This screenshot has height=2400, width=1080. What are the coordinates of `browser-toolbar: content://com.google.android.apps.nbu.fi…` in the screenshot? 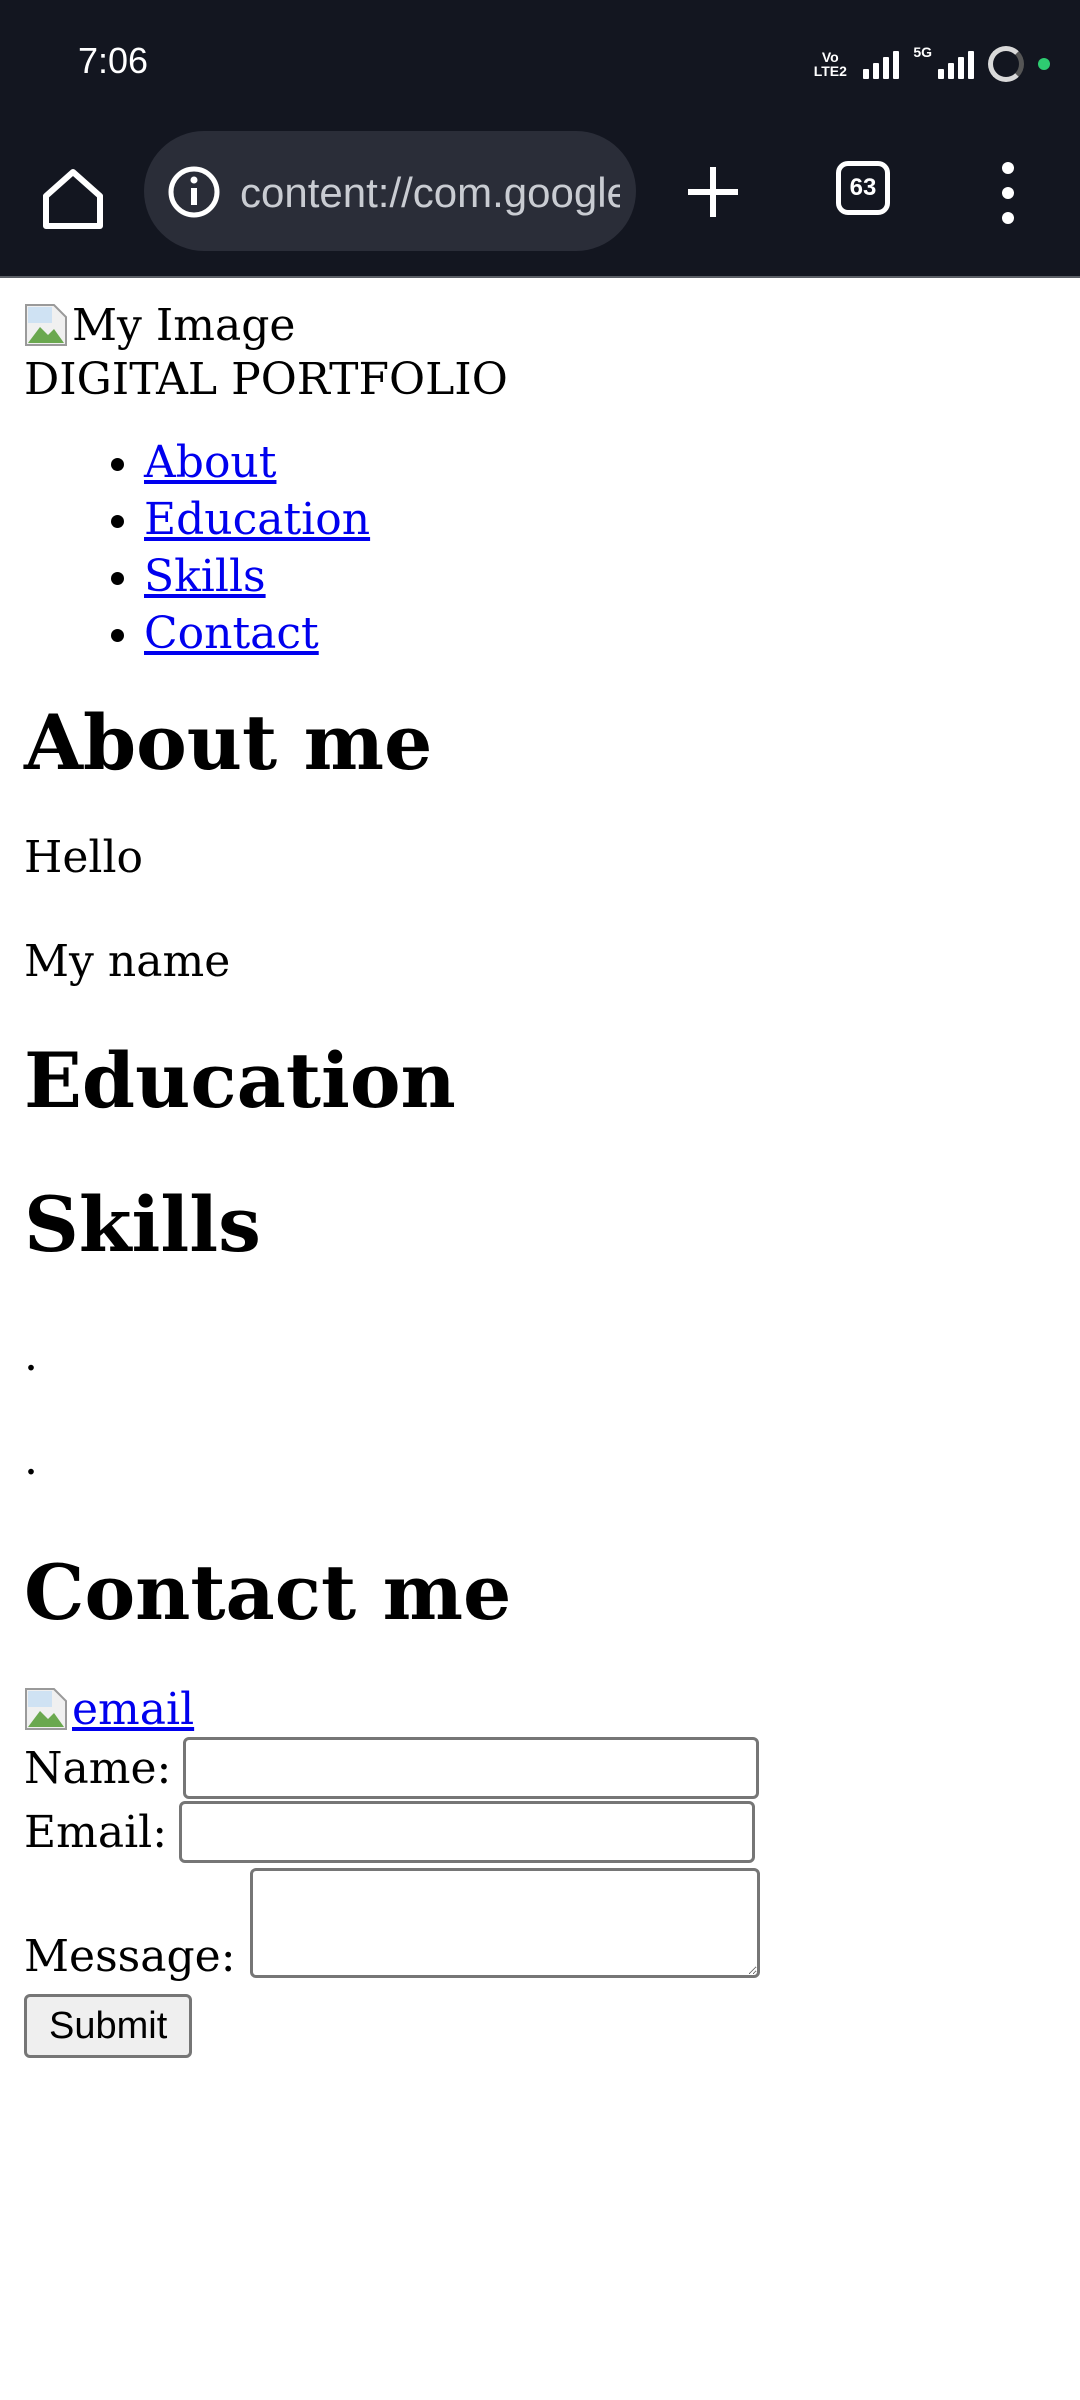 It's located at (540, 202).